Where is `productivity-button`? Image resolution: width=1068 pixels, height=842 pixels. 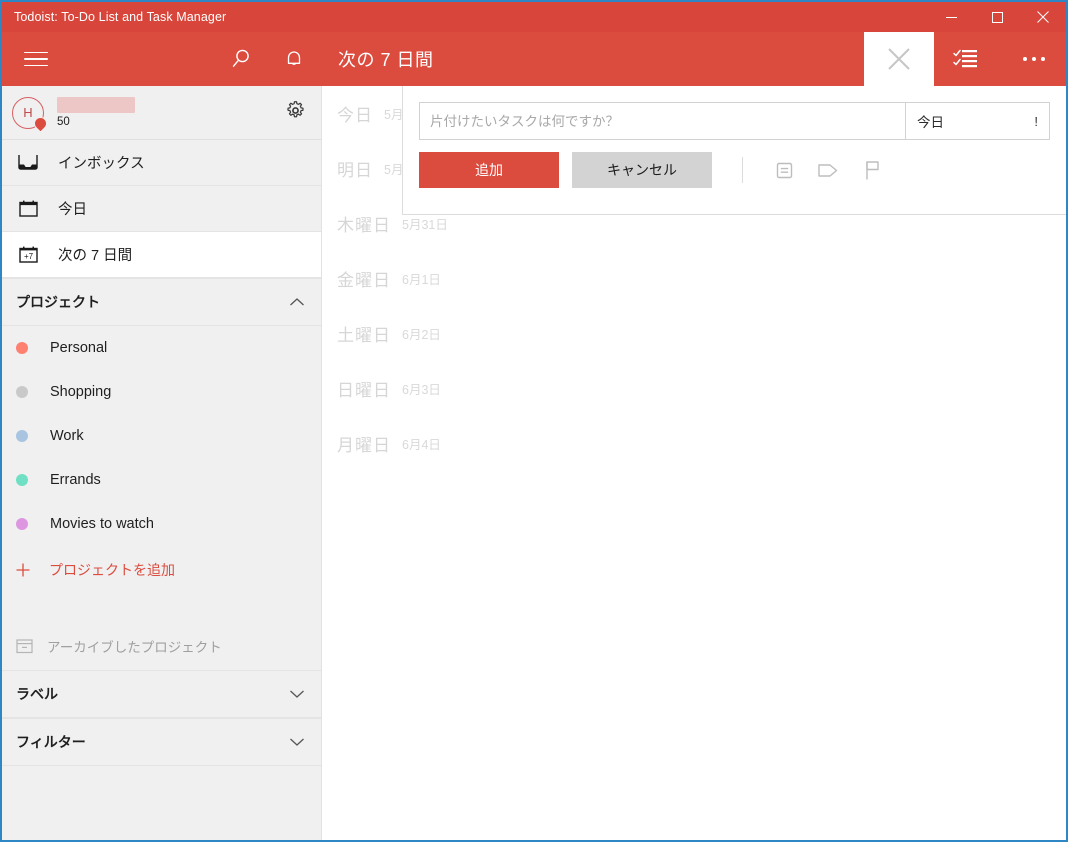
productivity-button is located at coordinates (966, 59).